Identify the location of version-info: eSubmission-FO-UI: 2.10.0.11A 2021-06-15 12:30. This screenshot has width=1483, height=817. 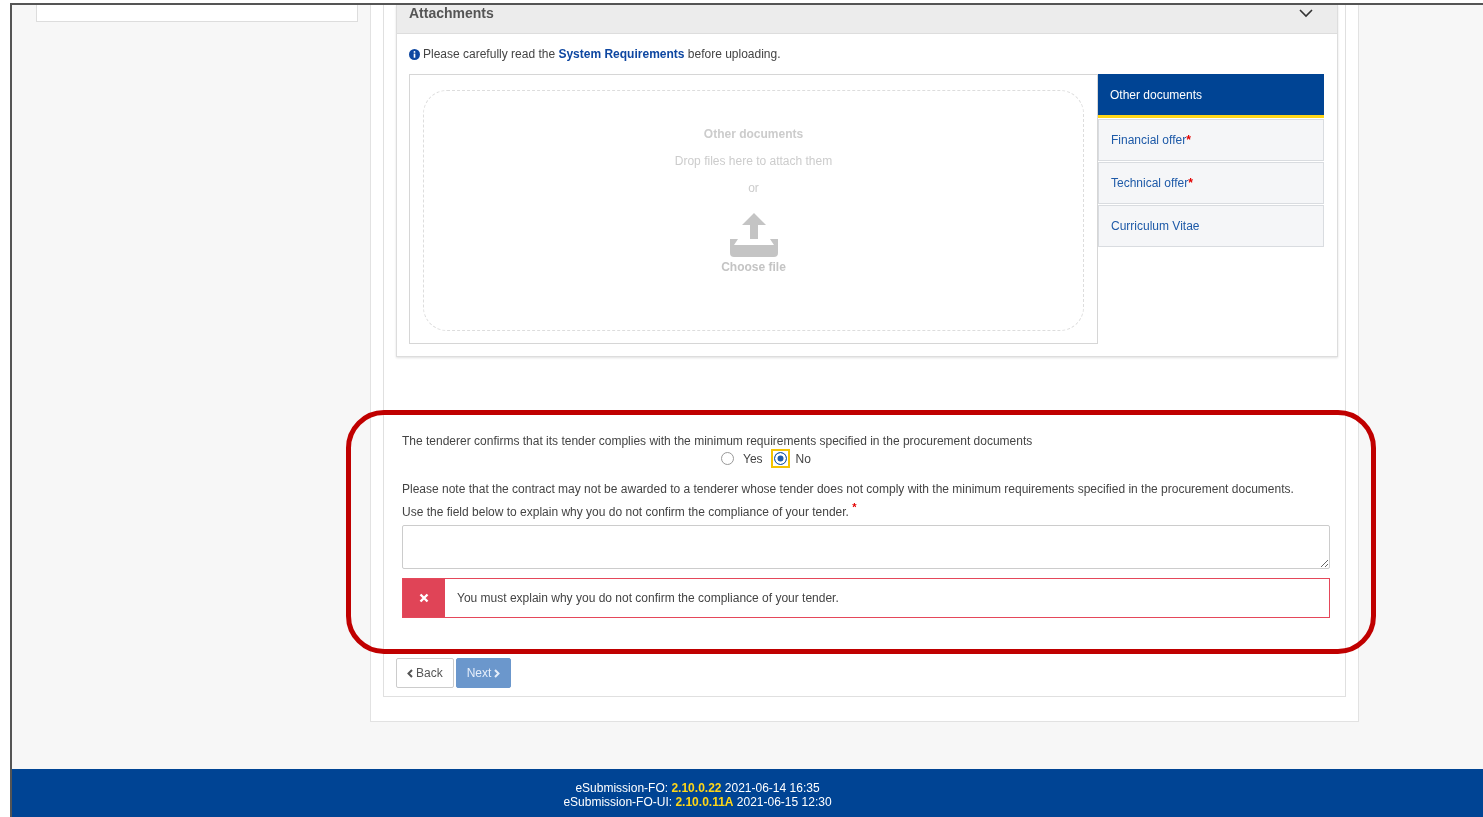
(697, 802).